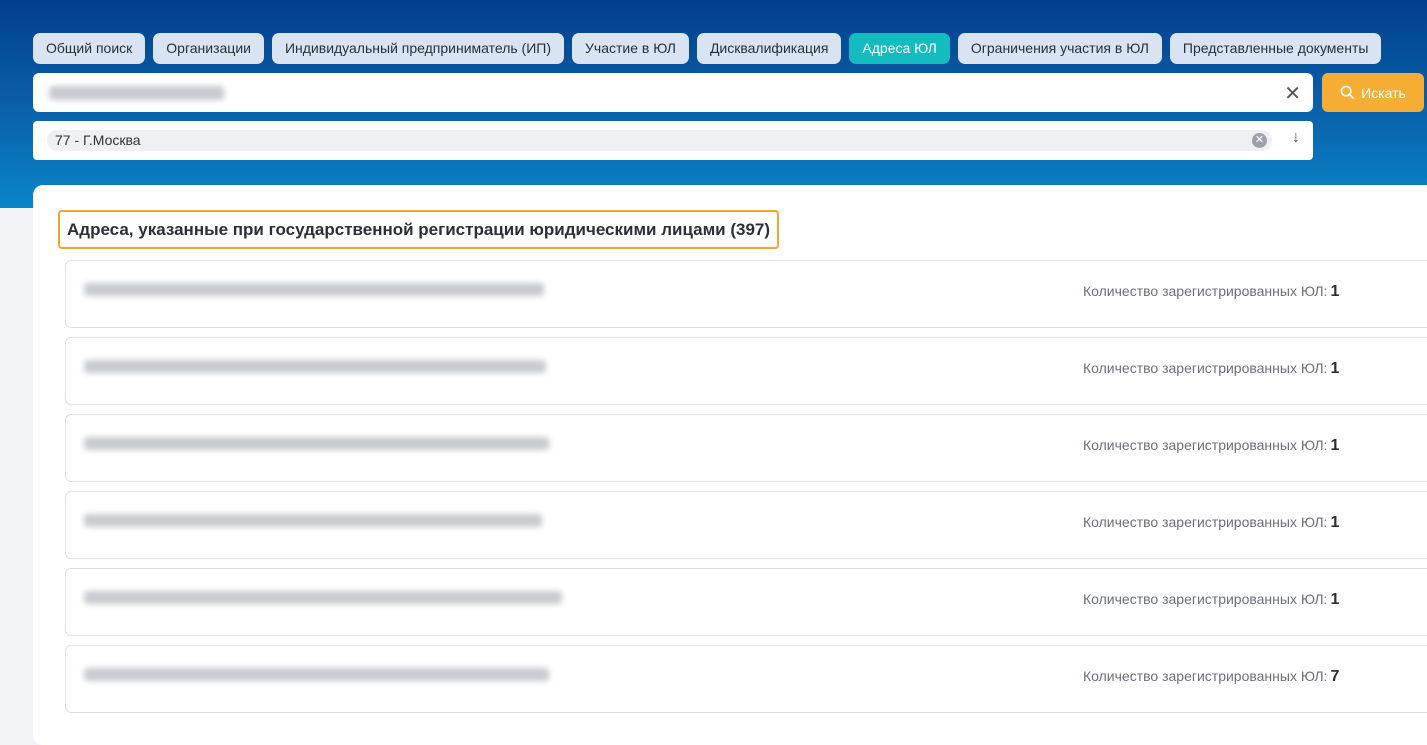  I want to click on search-icon, so click(1347, 92).